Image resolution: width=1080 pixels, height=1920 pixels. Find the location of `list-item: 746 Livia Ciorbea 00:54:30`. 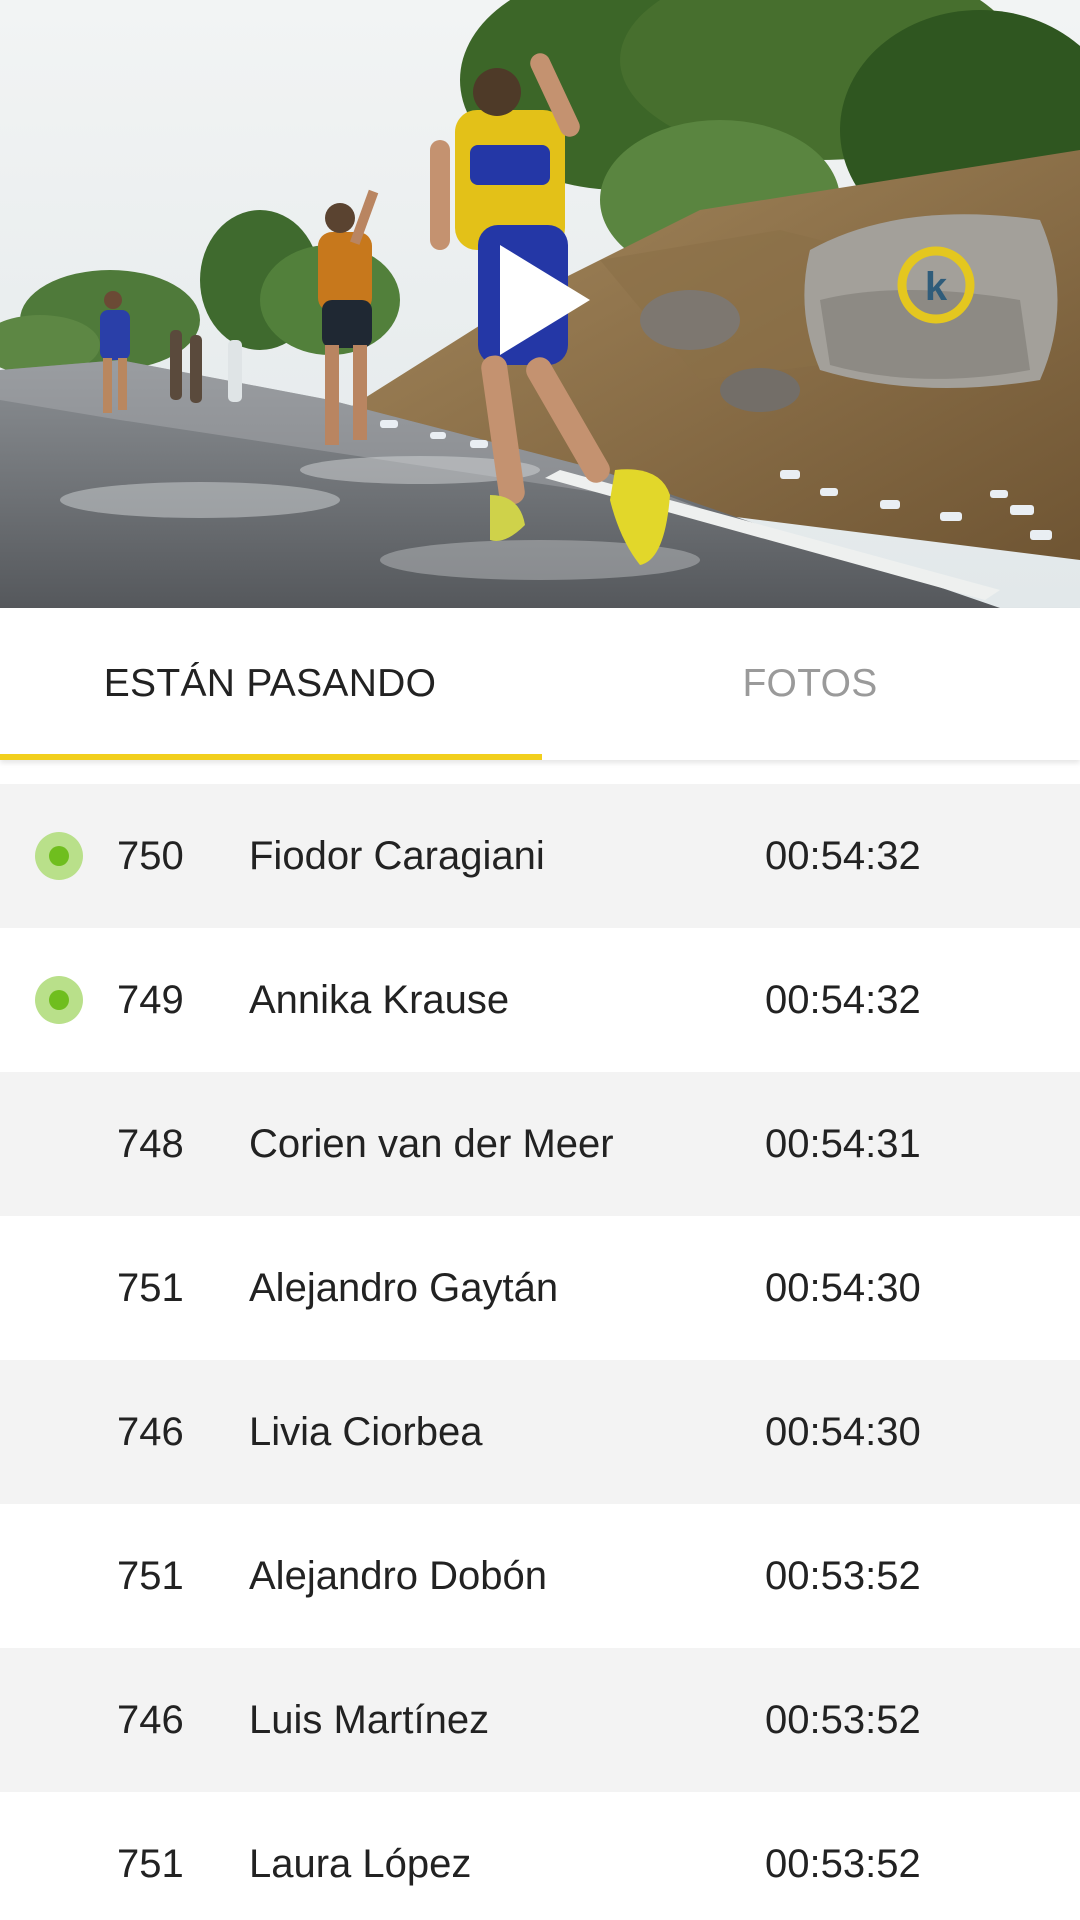

list-item: 746 Livia Ciorbea 00:54:30 is located at coordinates (540, 1432).